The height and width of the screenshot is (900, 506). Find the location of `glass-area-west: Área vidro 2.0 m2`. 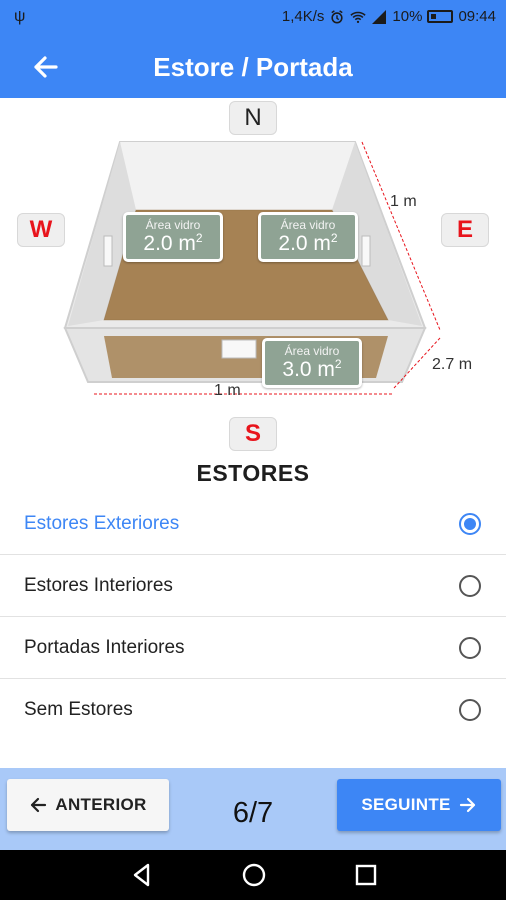

glass-area-west: Área vidro 2.0 m2 is located at coordinates (173, 237).